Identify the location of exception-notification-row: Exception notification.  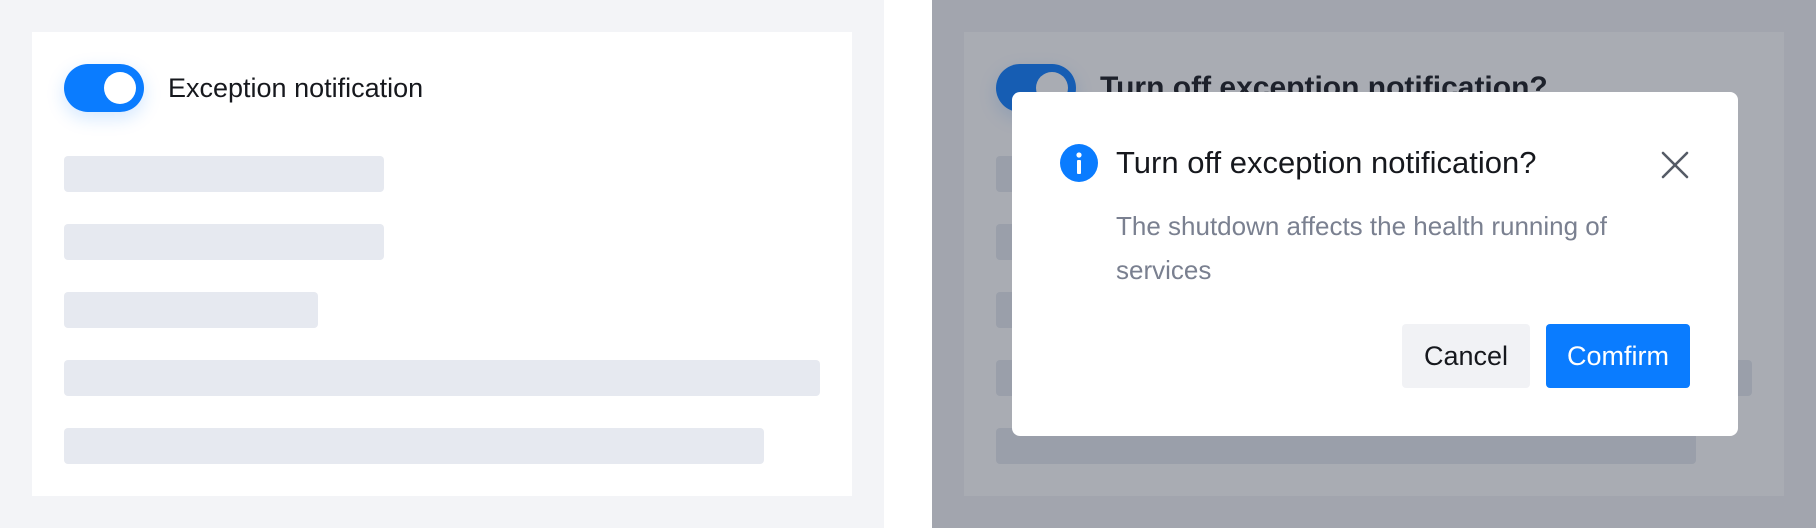
(243, 88).